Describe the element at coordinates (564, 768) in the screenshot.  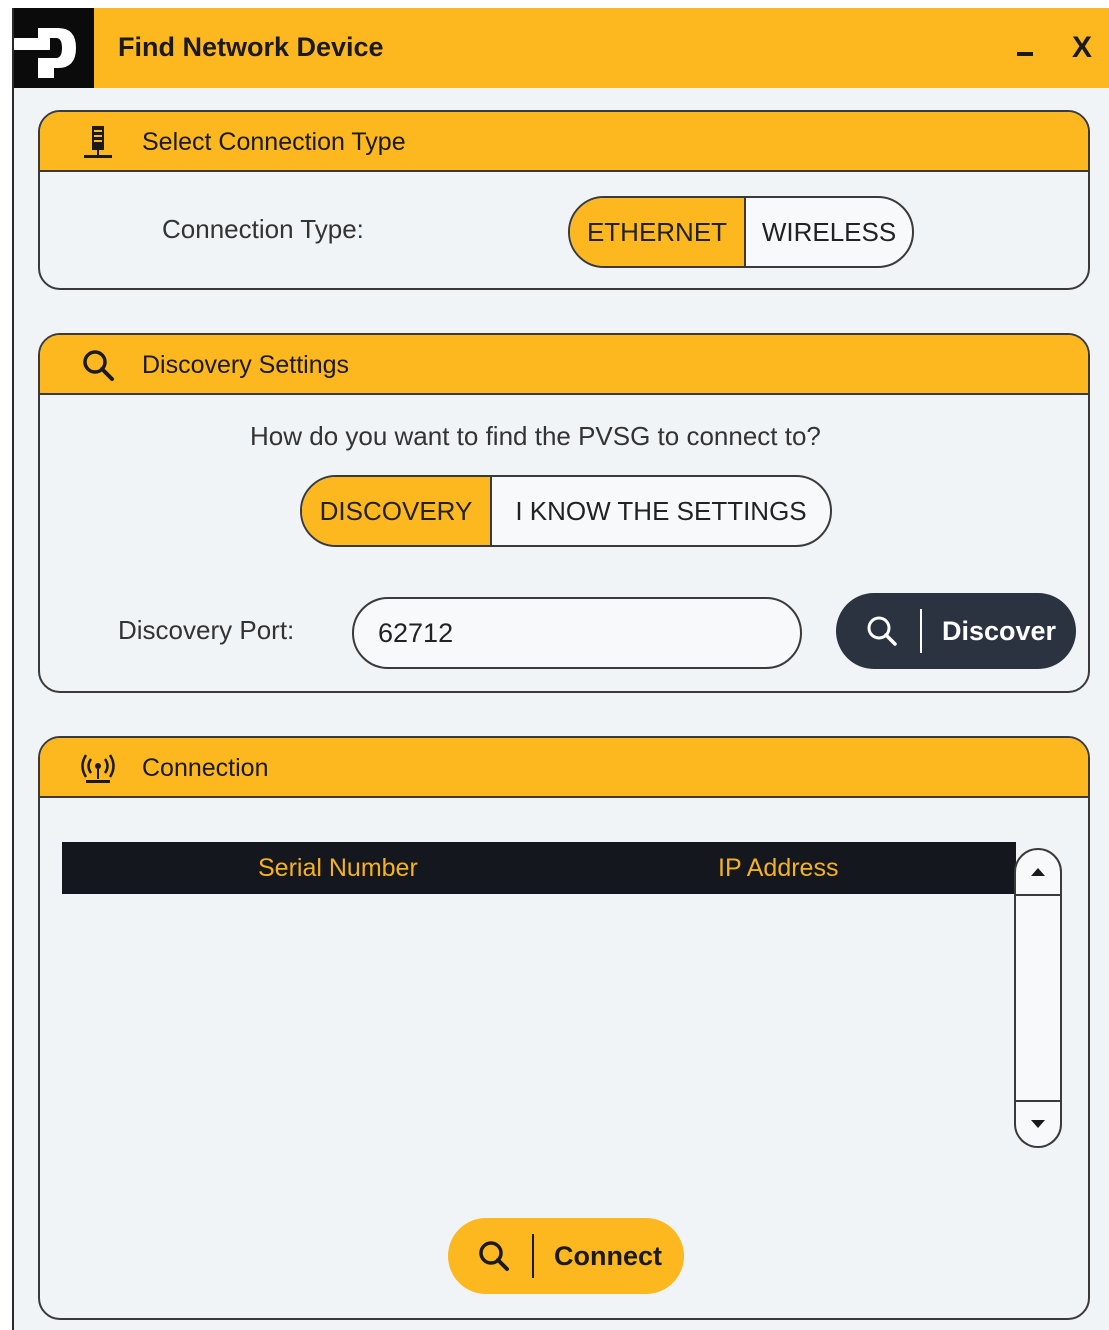
I see `connection-panel-header: Connection` at that location.